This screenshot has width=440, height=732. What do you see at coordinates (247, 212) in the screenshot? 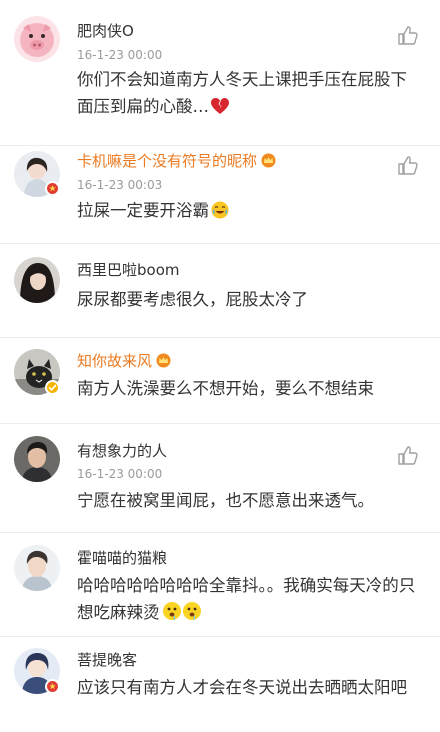
I see `comment-text: 拉屎一定要开浴霸` at bounding box center [247, 212].